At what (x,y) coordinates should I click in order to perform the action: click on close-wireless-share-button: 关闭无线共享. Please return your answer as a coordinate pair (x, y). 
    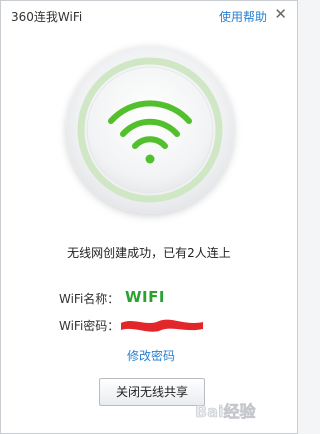
    Looking at the image, I should click on (152, 392).